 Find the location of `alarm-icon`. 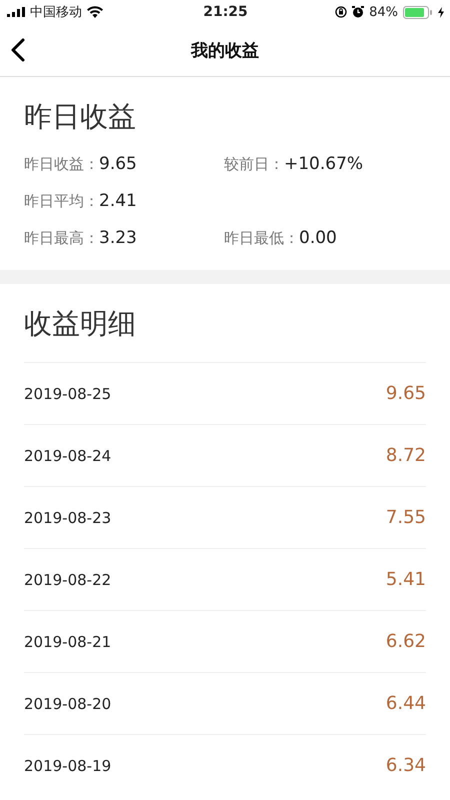

alarm-icon is located at coordinates (358, 12).